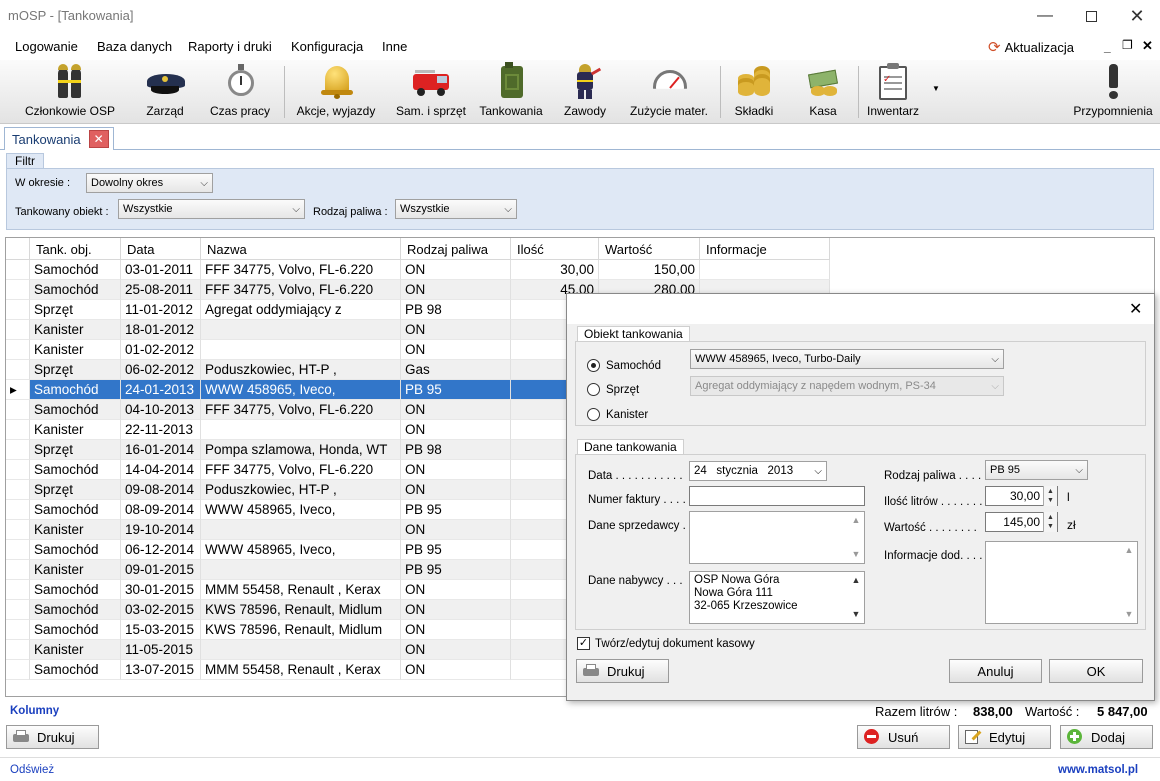 This screenshot has height=781, width=1160. What do you see at coordinates (903, 737) in the screenshot?
I see `delete-button: Usuń` at bounding box center [903, 737].